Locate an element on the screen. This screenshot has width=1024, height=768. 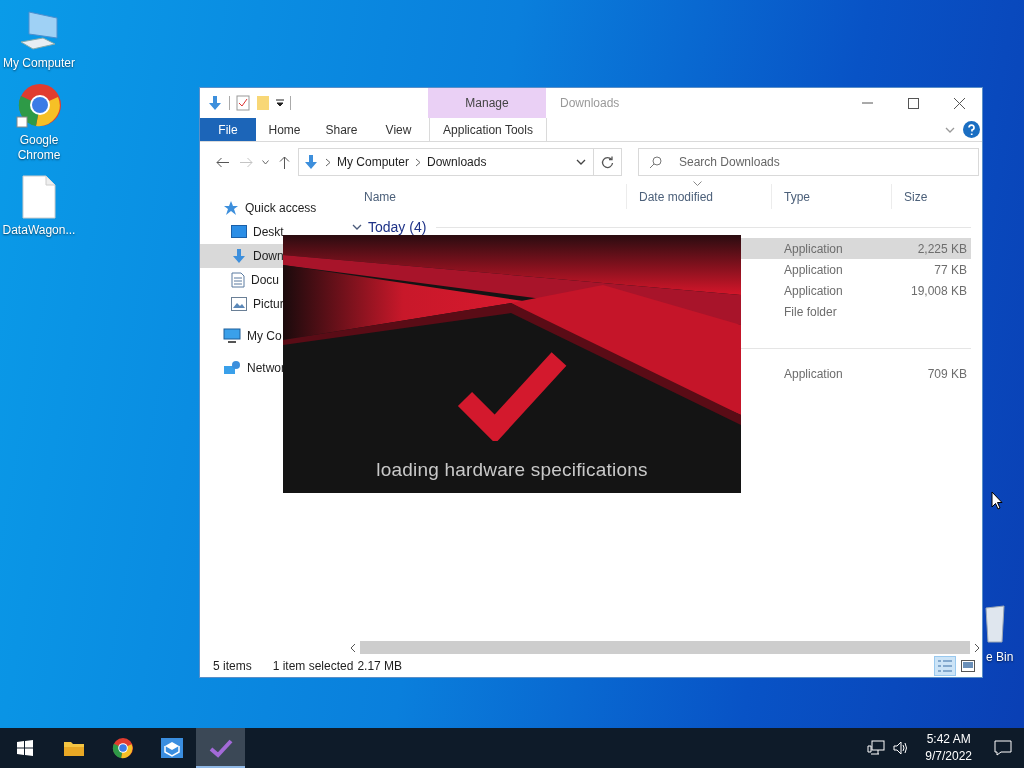
windows-logo-icon is located at coordinates (24, 748).